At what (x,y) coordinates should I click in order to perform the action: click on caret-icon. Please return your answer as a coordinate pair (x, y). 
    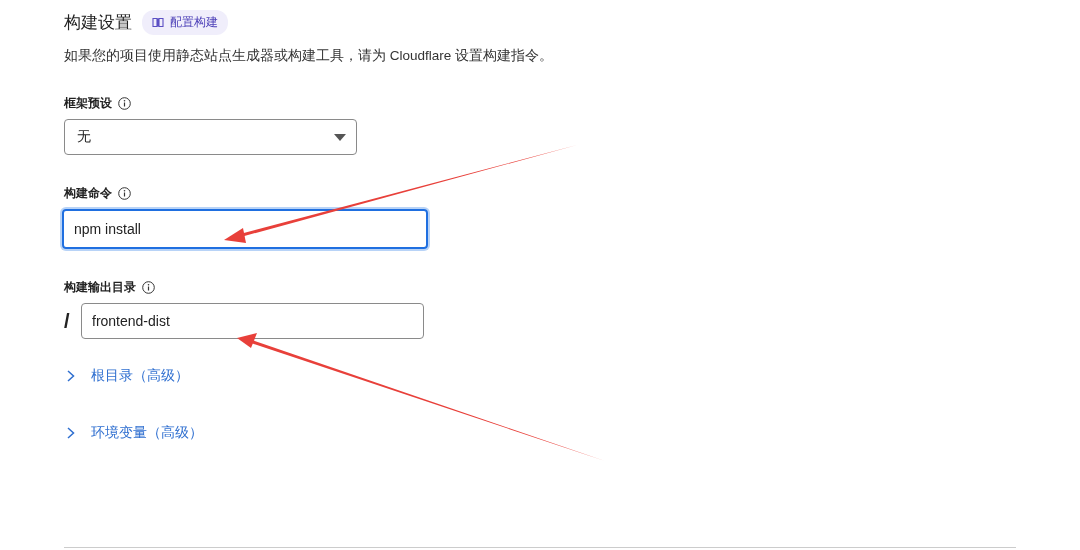
    Looking at the image, I should click on (340, 137).